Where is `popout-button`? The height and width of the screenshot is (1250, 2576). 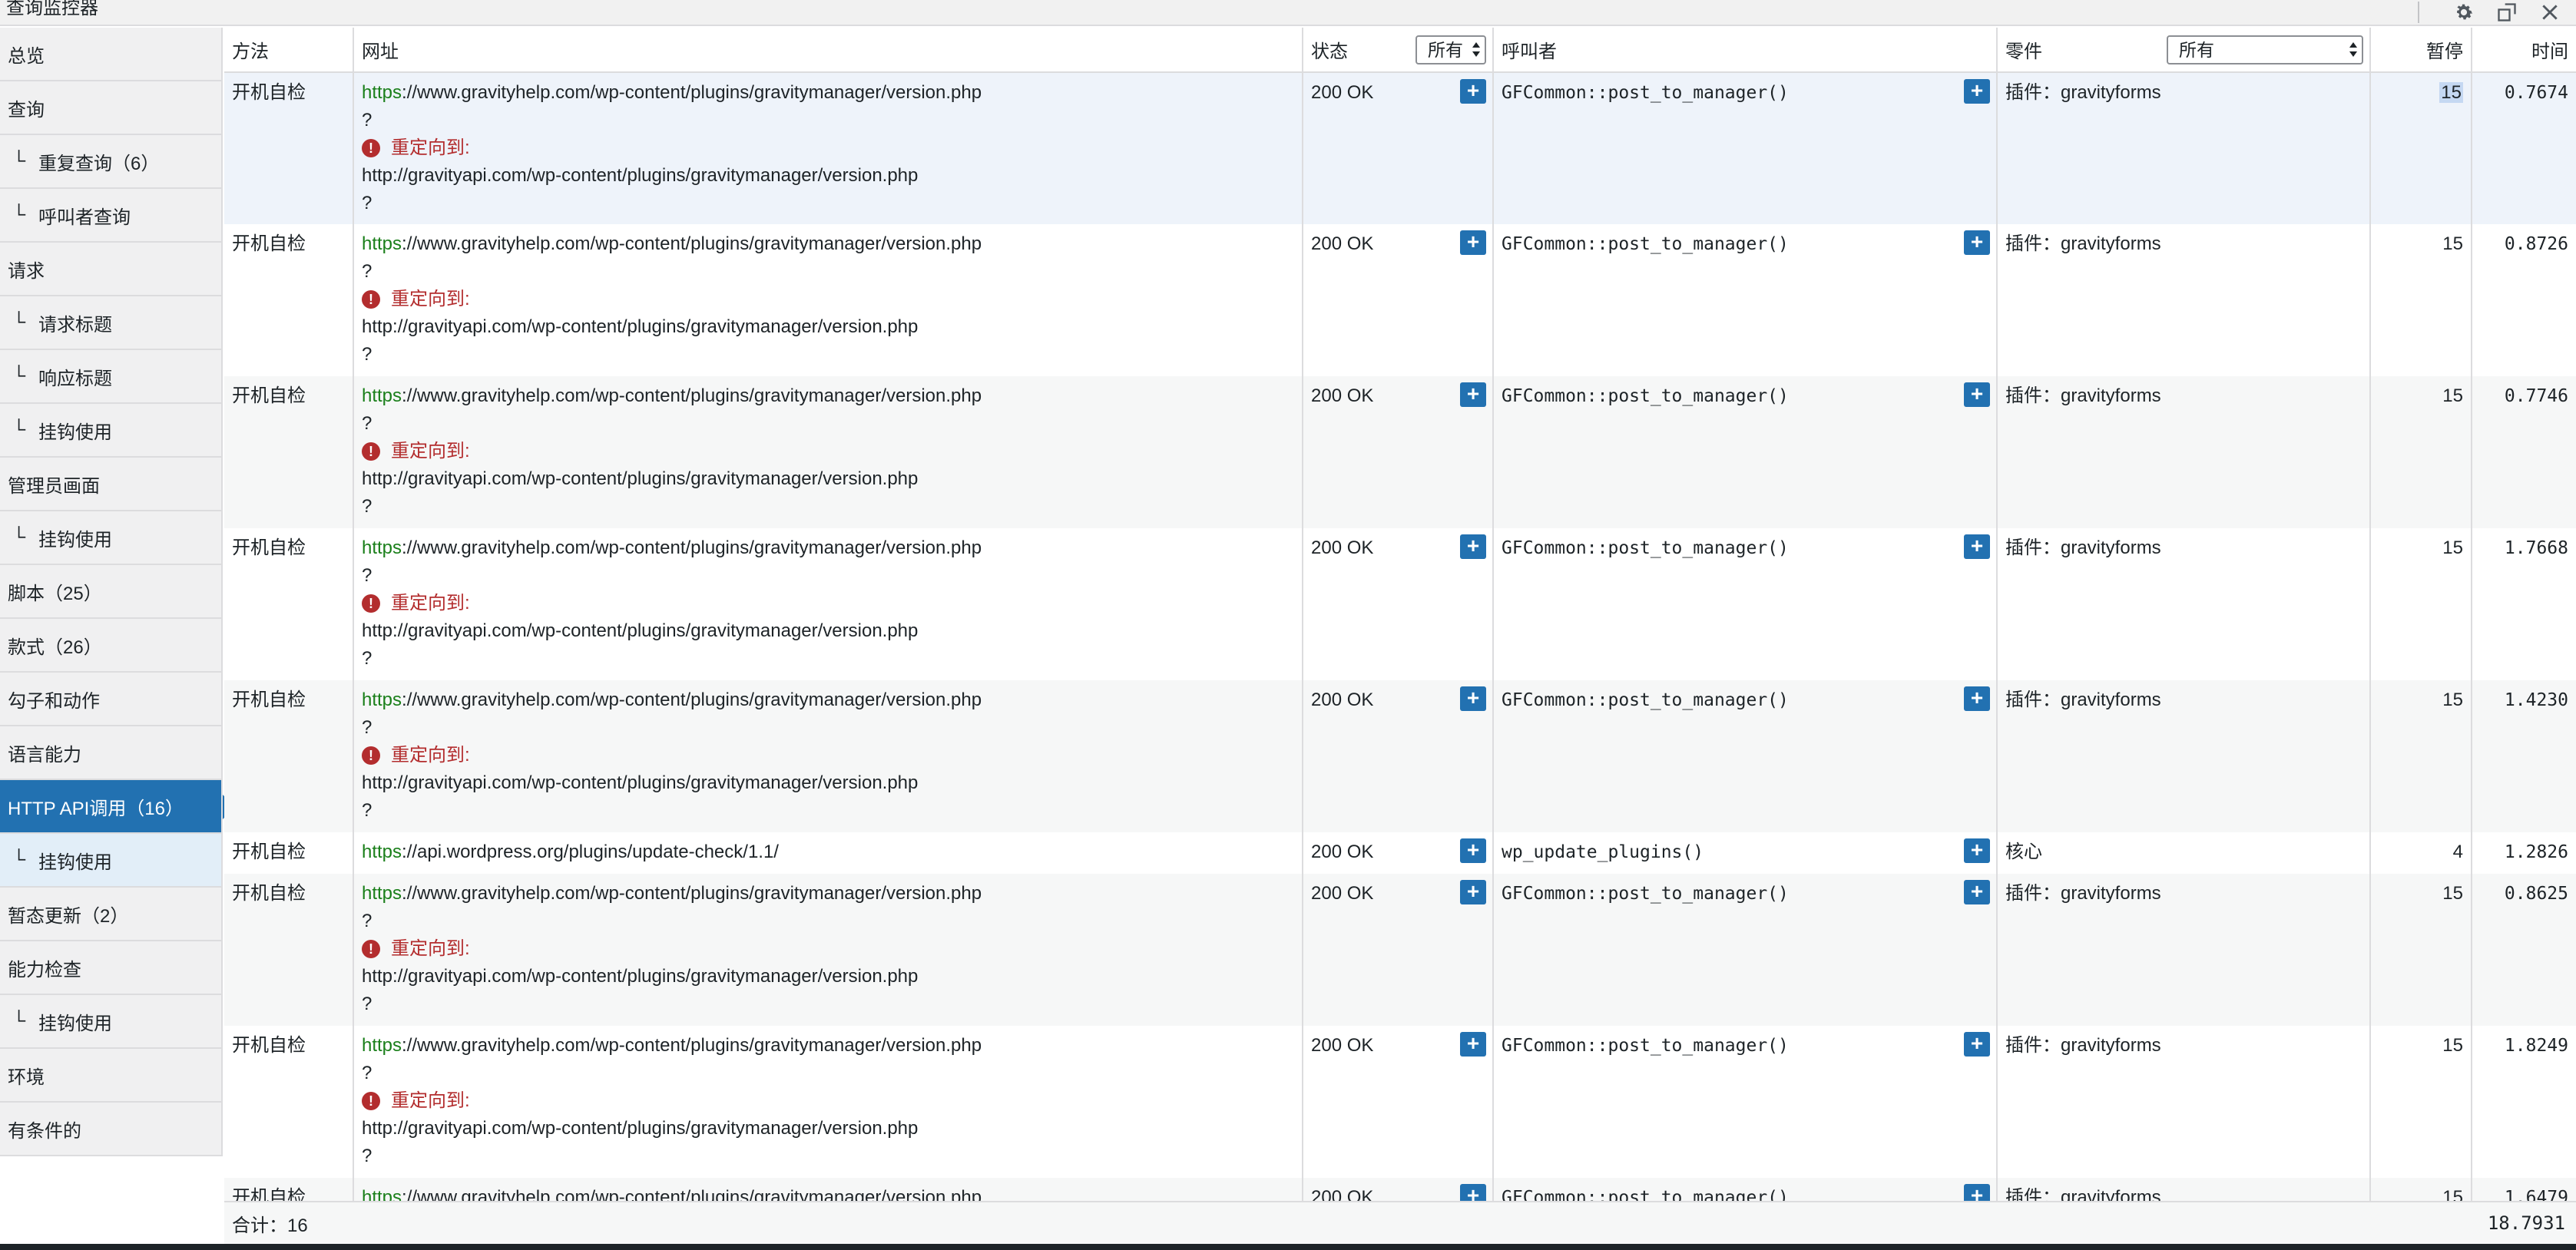 popout-button is located at coordinates (2507, 13).